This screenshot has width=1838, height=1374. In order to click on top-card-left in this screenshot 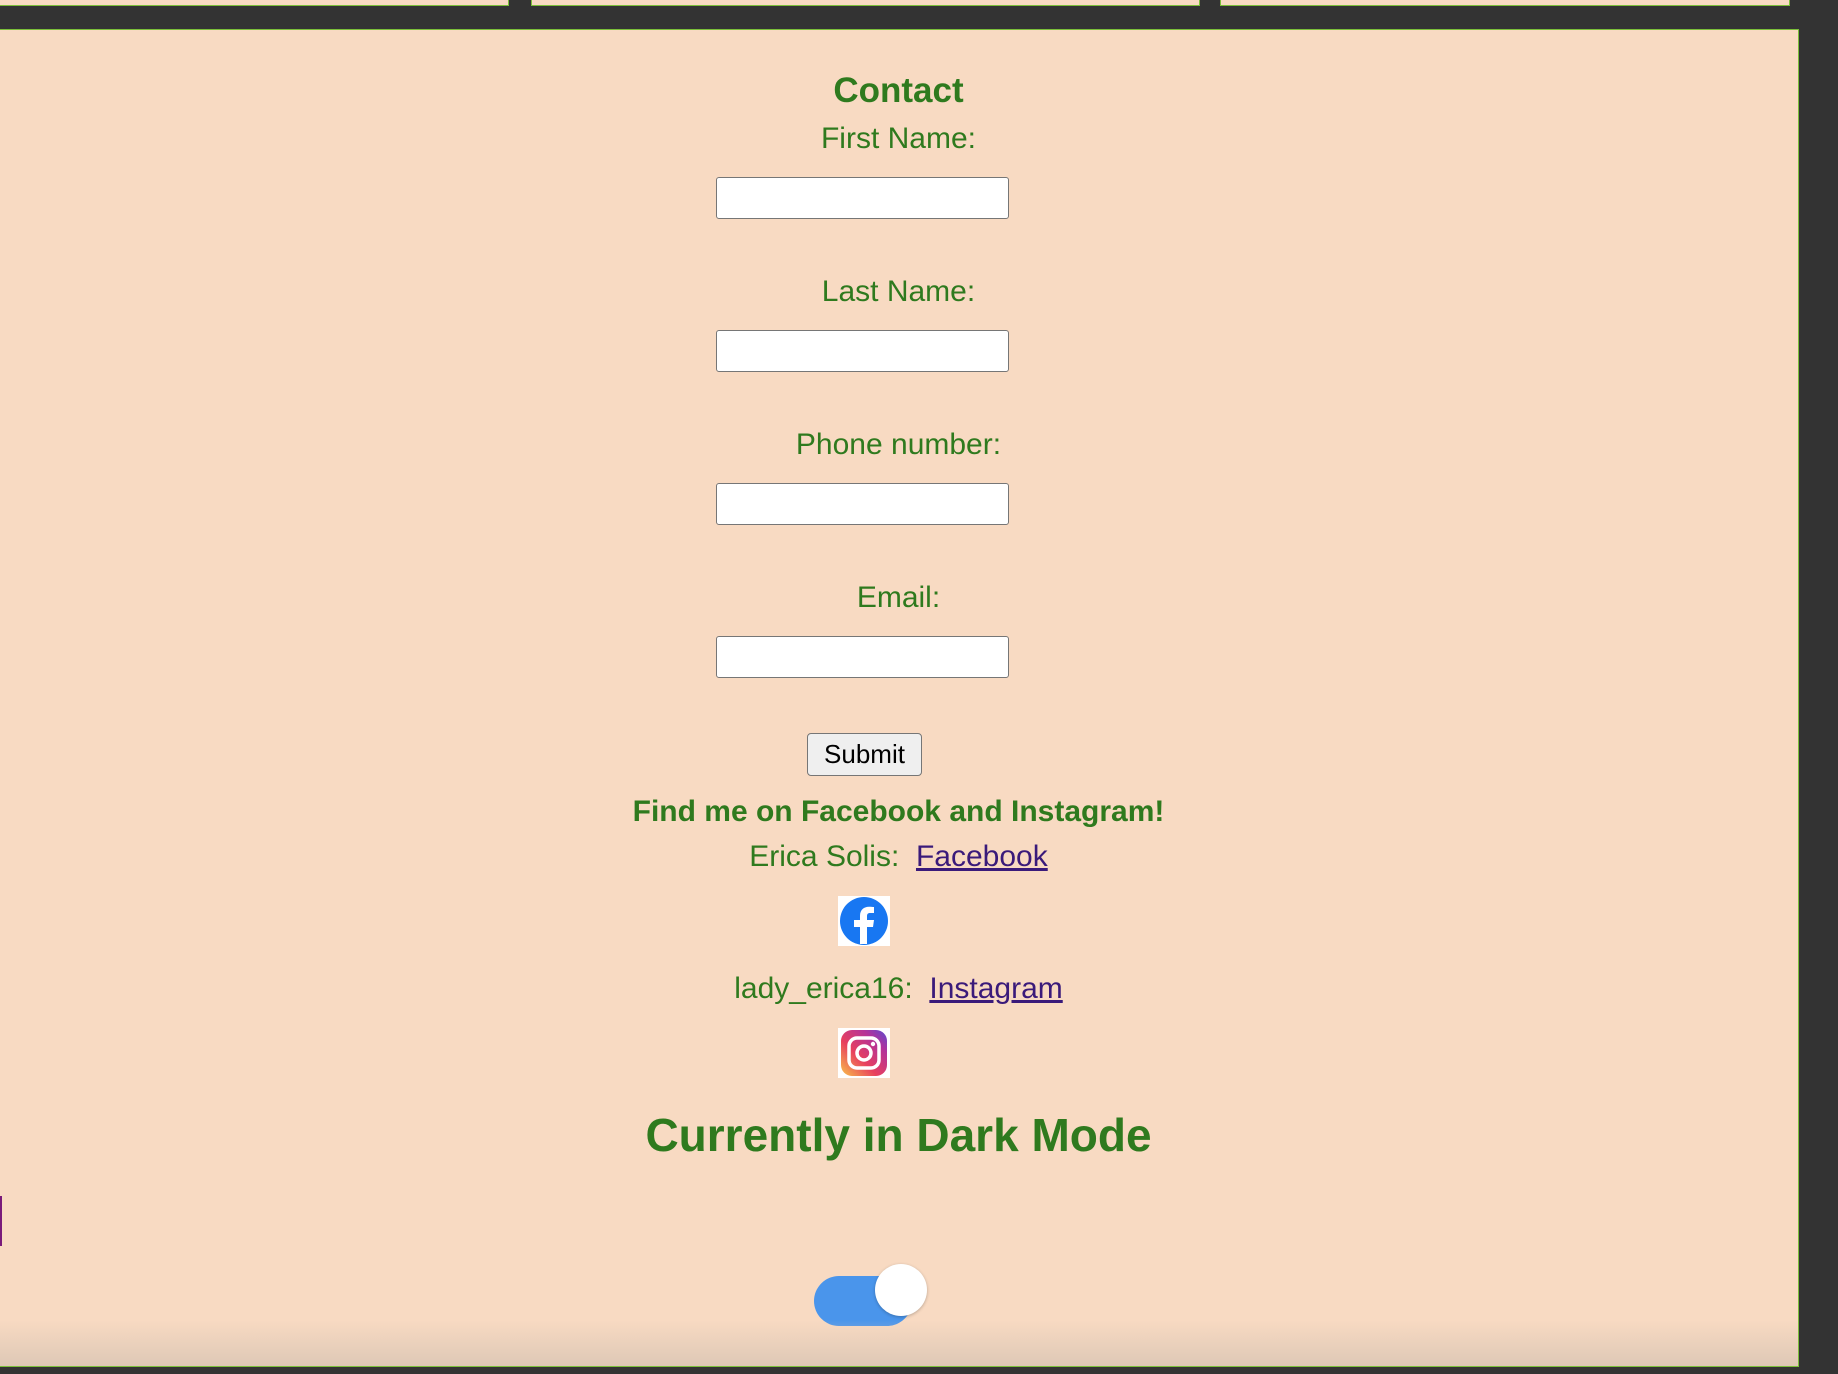, I will do `click(254, 3)`.